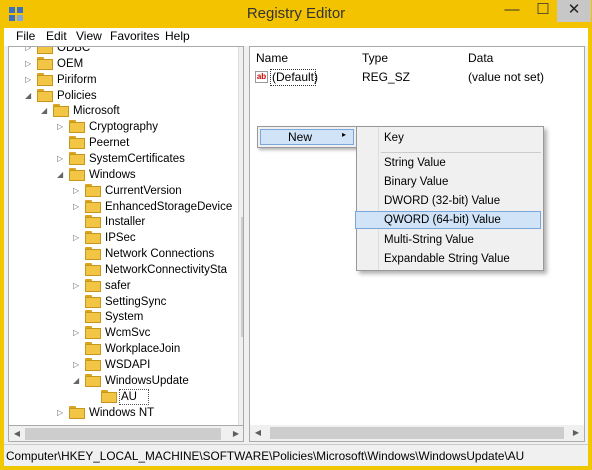  I want to click on tree-node: NetworkConnectivitySta, so click(123, 270).